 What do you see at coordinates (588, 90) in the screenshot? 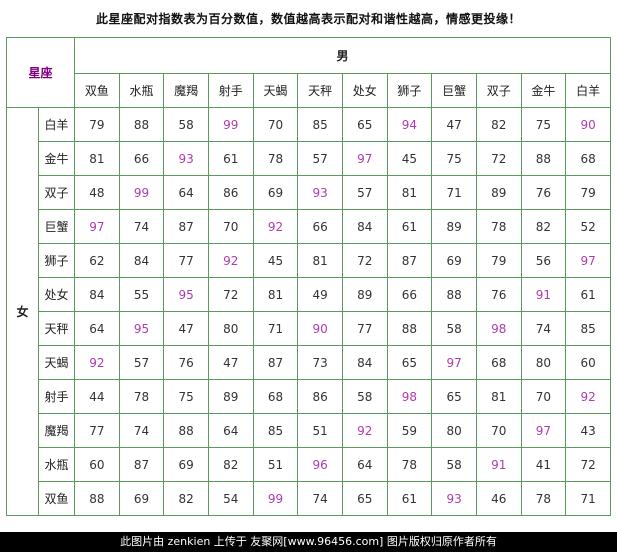
I see `male-sign-header: 白羊` at bounding box center [588, 90].